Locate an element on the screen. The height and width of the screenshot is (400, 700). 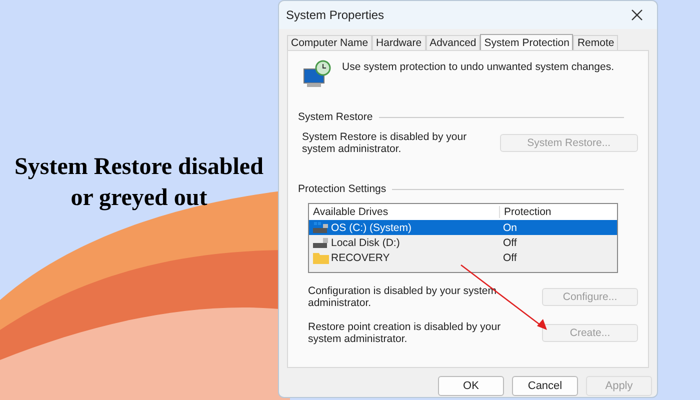
drive-row: Local Disk (D:) Off is located at coordinates (463, 242).